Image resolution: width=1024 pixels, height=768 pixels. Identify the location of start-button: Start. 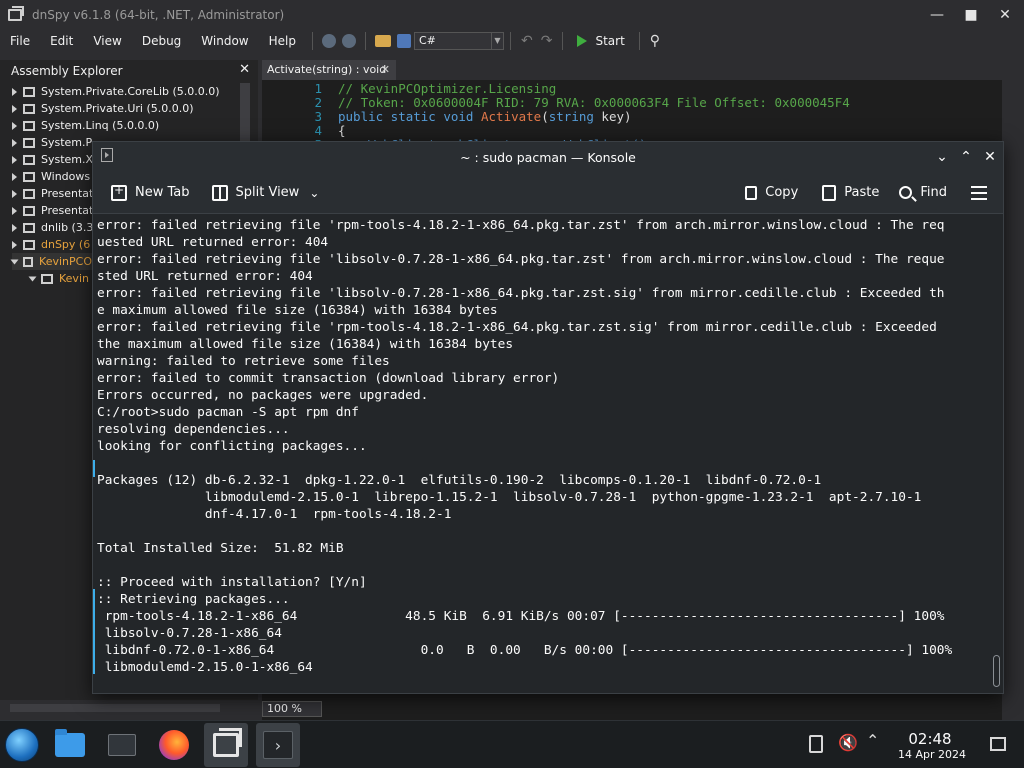
(601, 41).